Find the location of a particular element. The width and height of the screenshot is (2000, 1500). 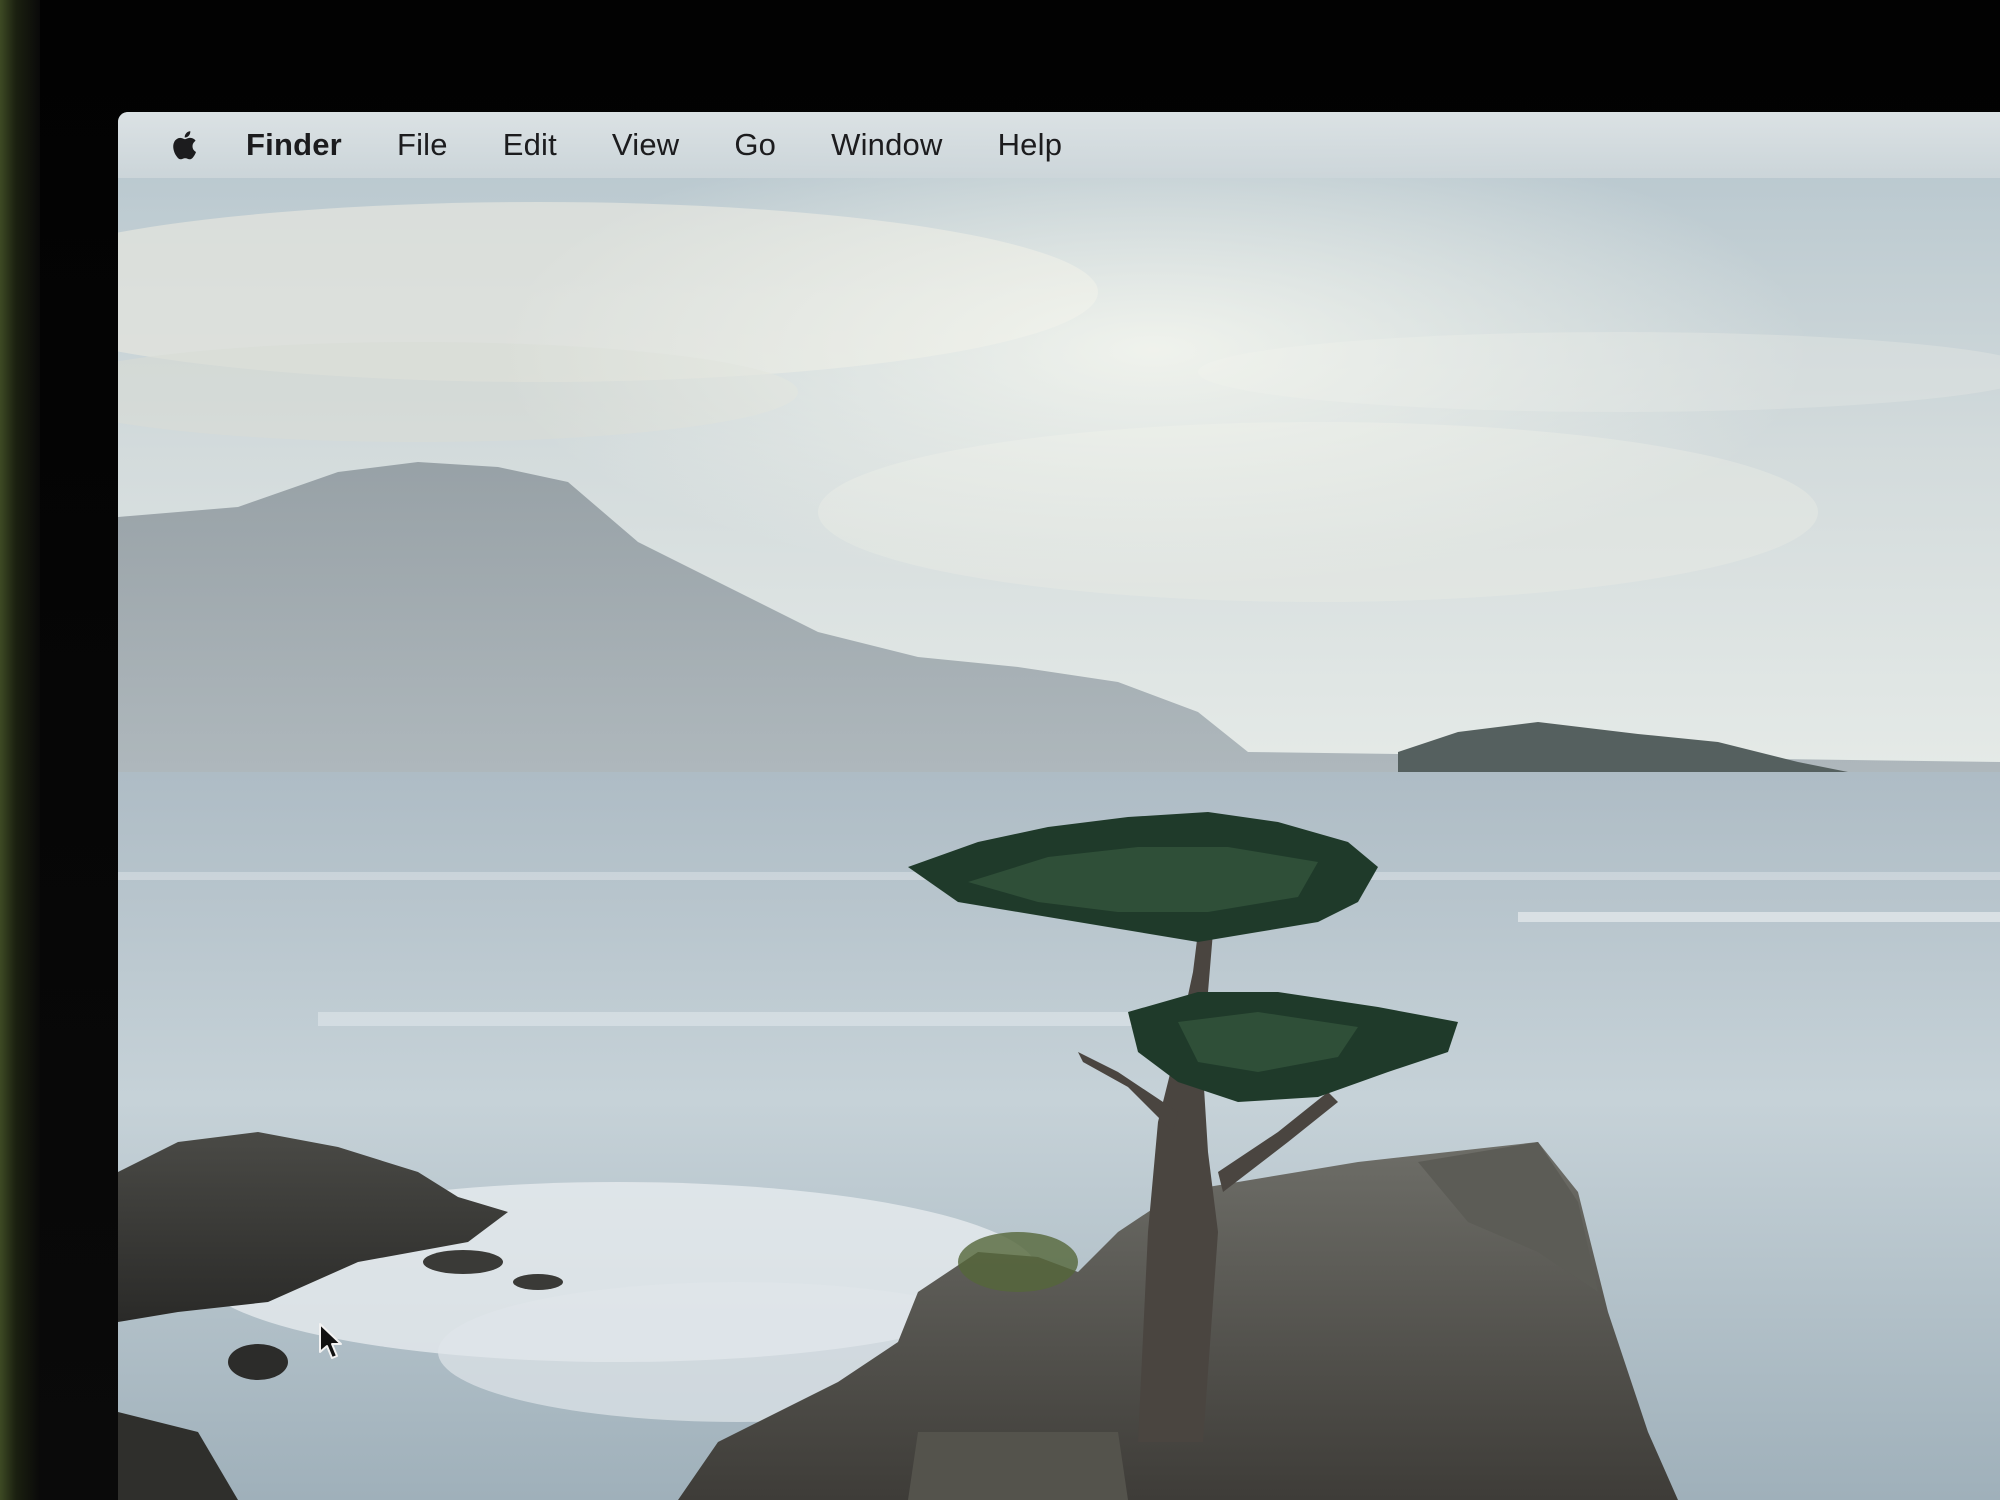

menu-app-name-finder: Finder is located at coordinates (294, 145).